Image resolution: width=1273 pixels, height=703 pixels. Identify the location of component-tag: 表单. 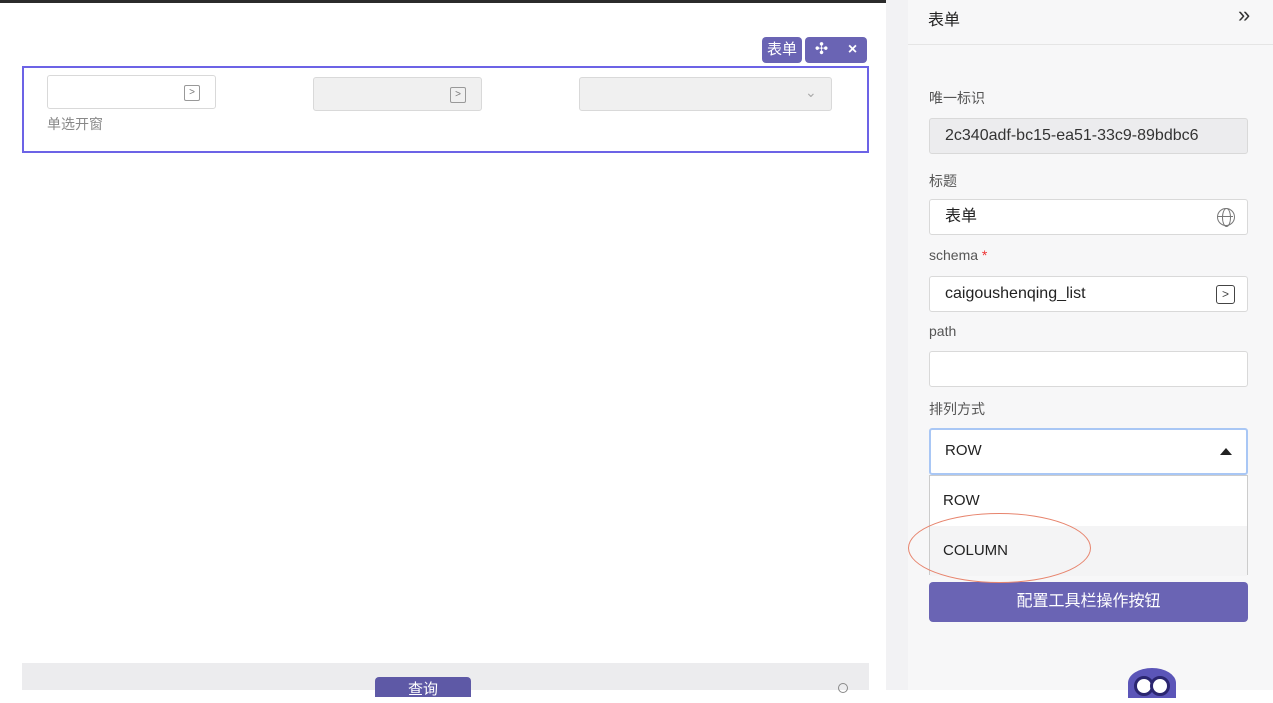
(782, 50).